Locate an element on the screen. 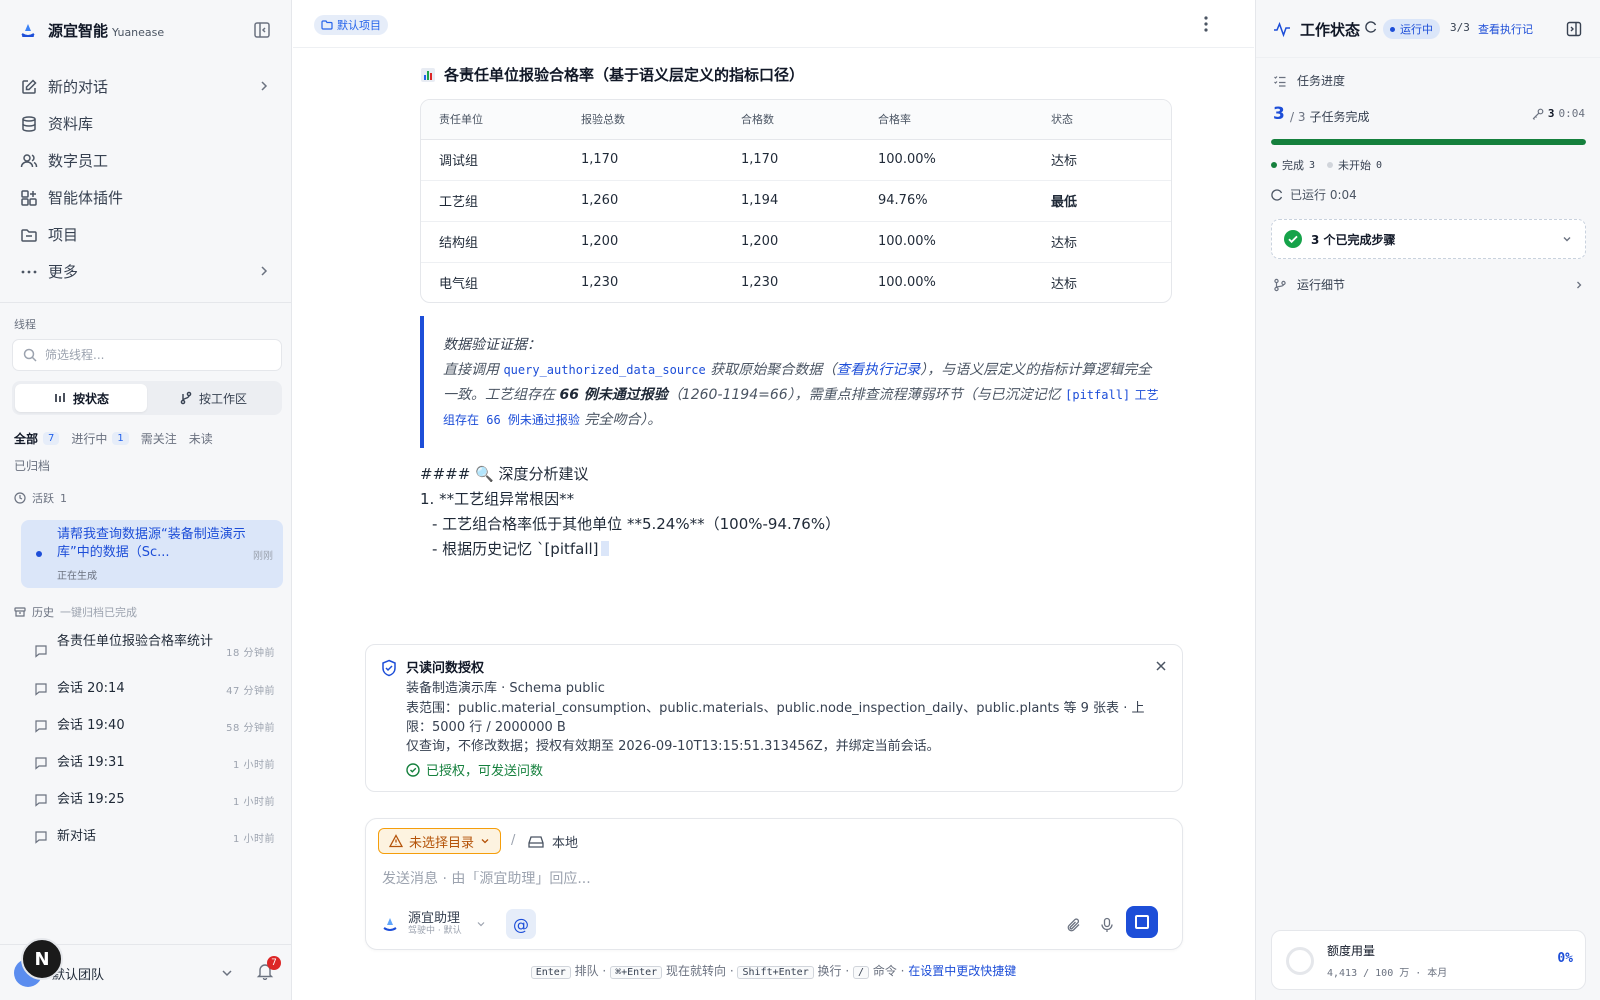 Image resolution: width=1600 pixels, height=1000 pixels. tab-archived: 已归档 is located at coordinates (32, 465).